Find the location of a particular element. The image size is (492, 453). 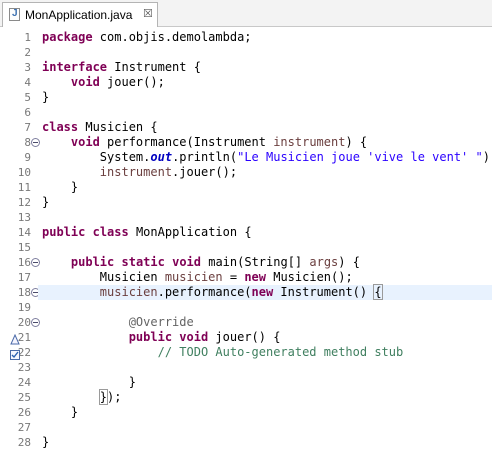

code-line: void jouer(); is located at coordinates (103, 82).